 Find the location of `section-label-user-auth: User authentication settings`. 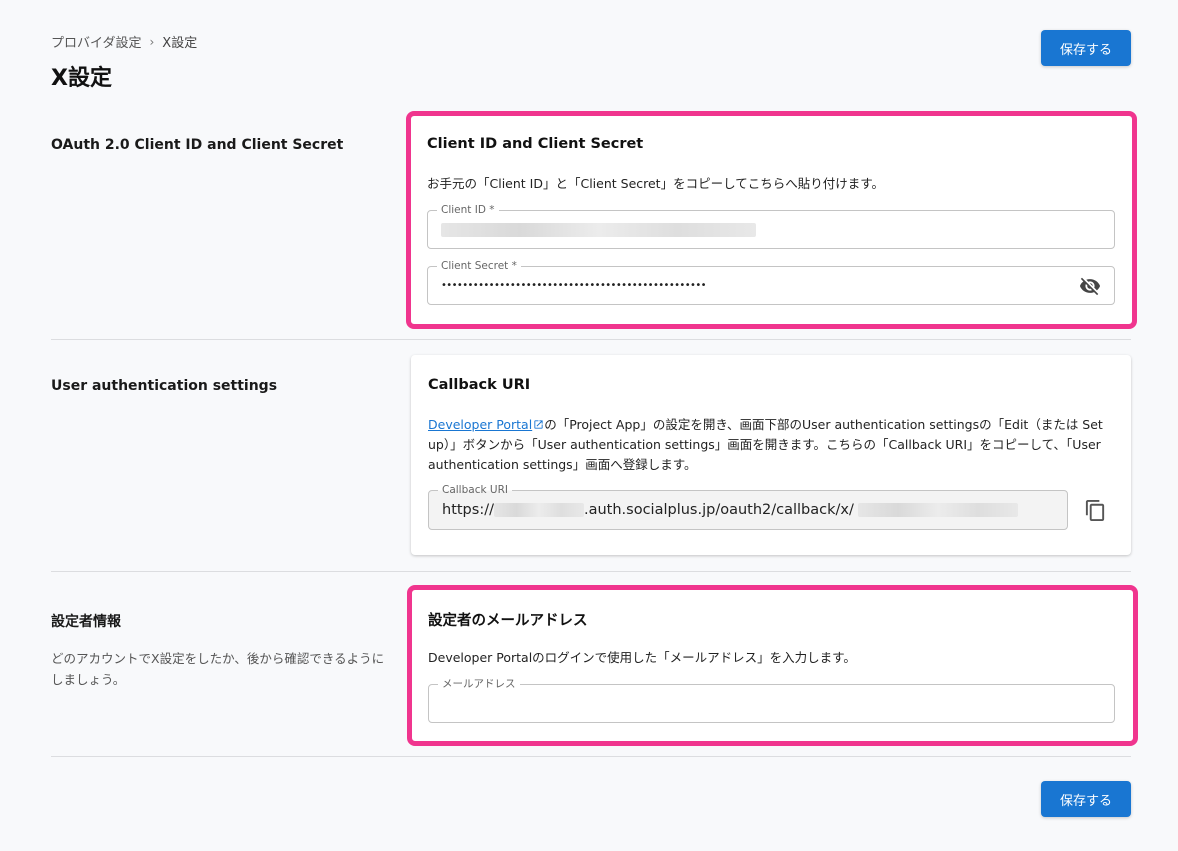

section-label-user-auth: User authentication settings is located at coordinates (164, 386).